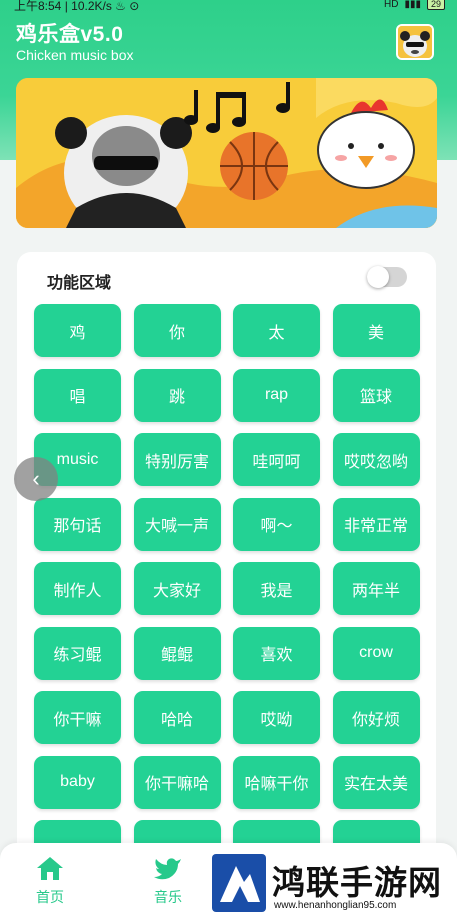 Image resolution: width=457 pixels, height=922 pixels. I want to click on function-toggle, so click(387, 277).